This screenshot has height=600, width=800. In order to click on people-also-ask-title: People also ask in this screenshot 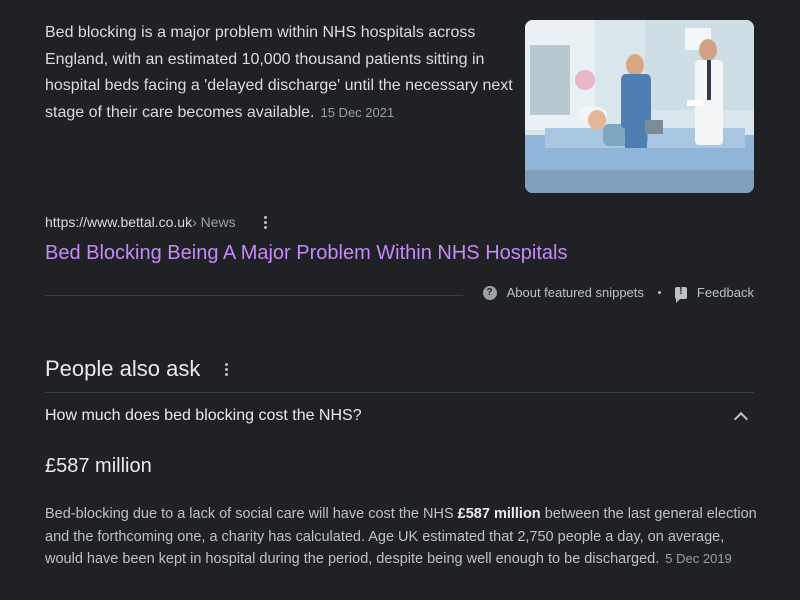, I will do `click(123, 368)`.